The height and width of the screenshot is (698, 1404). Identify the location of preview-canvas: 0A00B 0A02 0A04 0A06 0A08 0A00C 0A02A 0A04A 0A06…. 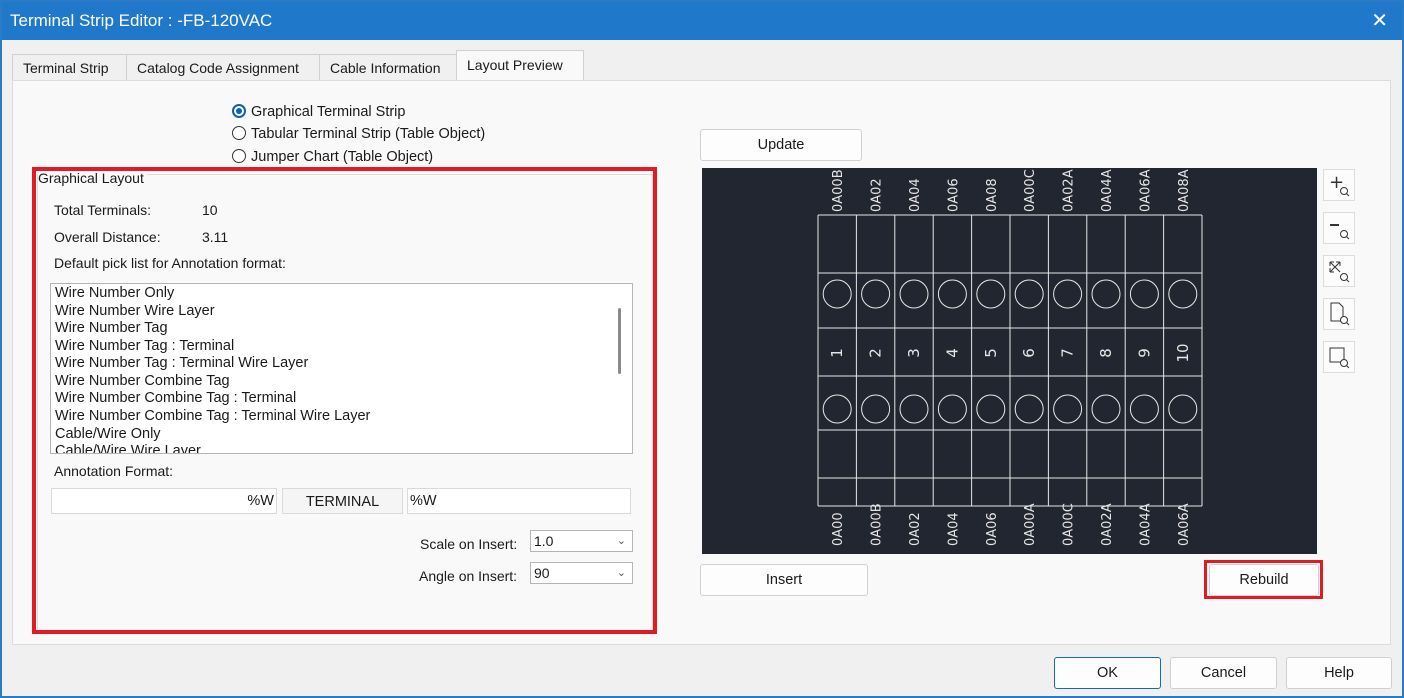
(1010, 357).